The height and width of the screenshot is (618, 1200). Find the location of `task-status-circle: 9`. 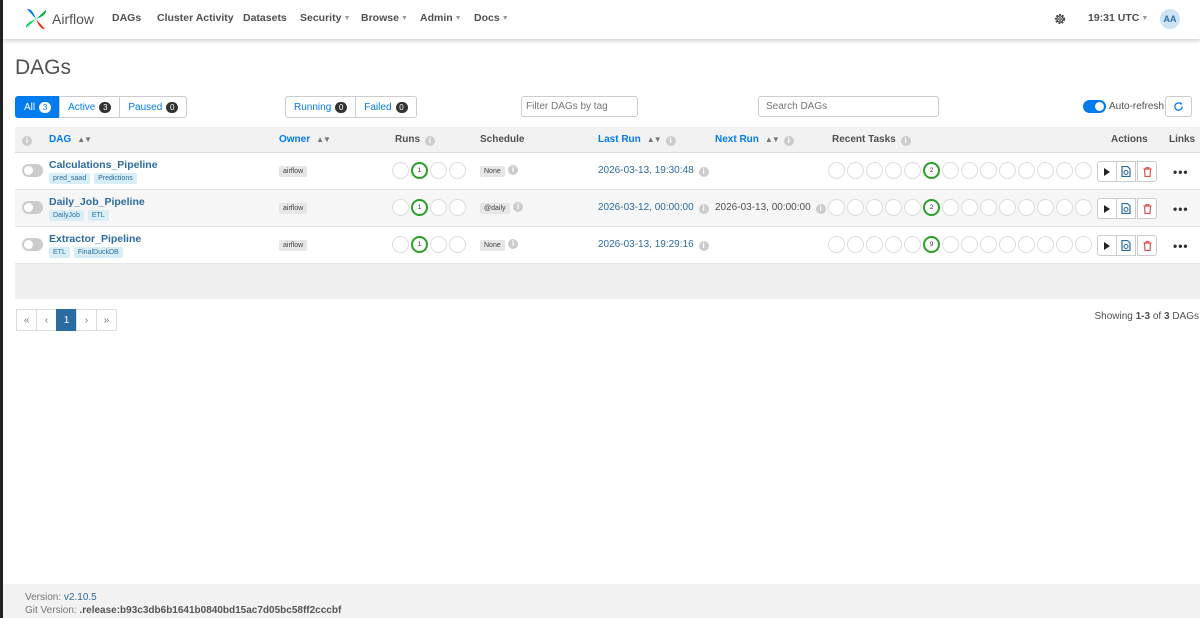

task-status-circle: 9 is located at coordinates (931, 244).